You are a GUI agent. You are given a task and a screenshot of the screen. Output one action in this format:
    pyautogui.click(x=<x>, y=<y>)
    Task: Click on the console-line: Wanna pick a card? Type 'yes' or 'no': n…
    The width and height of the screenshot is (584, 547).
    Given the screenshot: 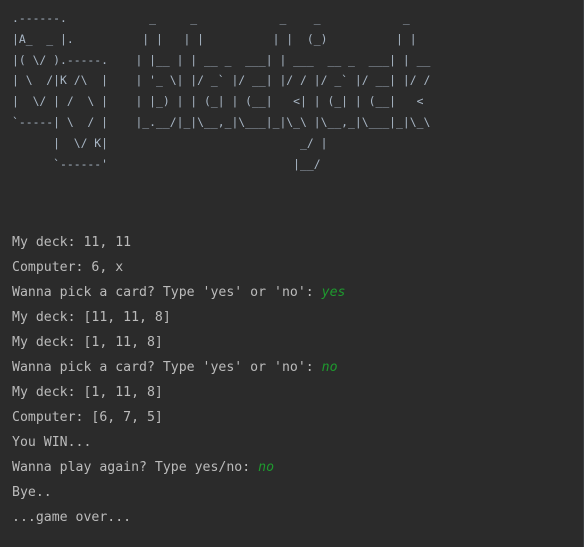 What is the action you would take?
    pyautogui.click(x=292, y=367)
    